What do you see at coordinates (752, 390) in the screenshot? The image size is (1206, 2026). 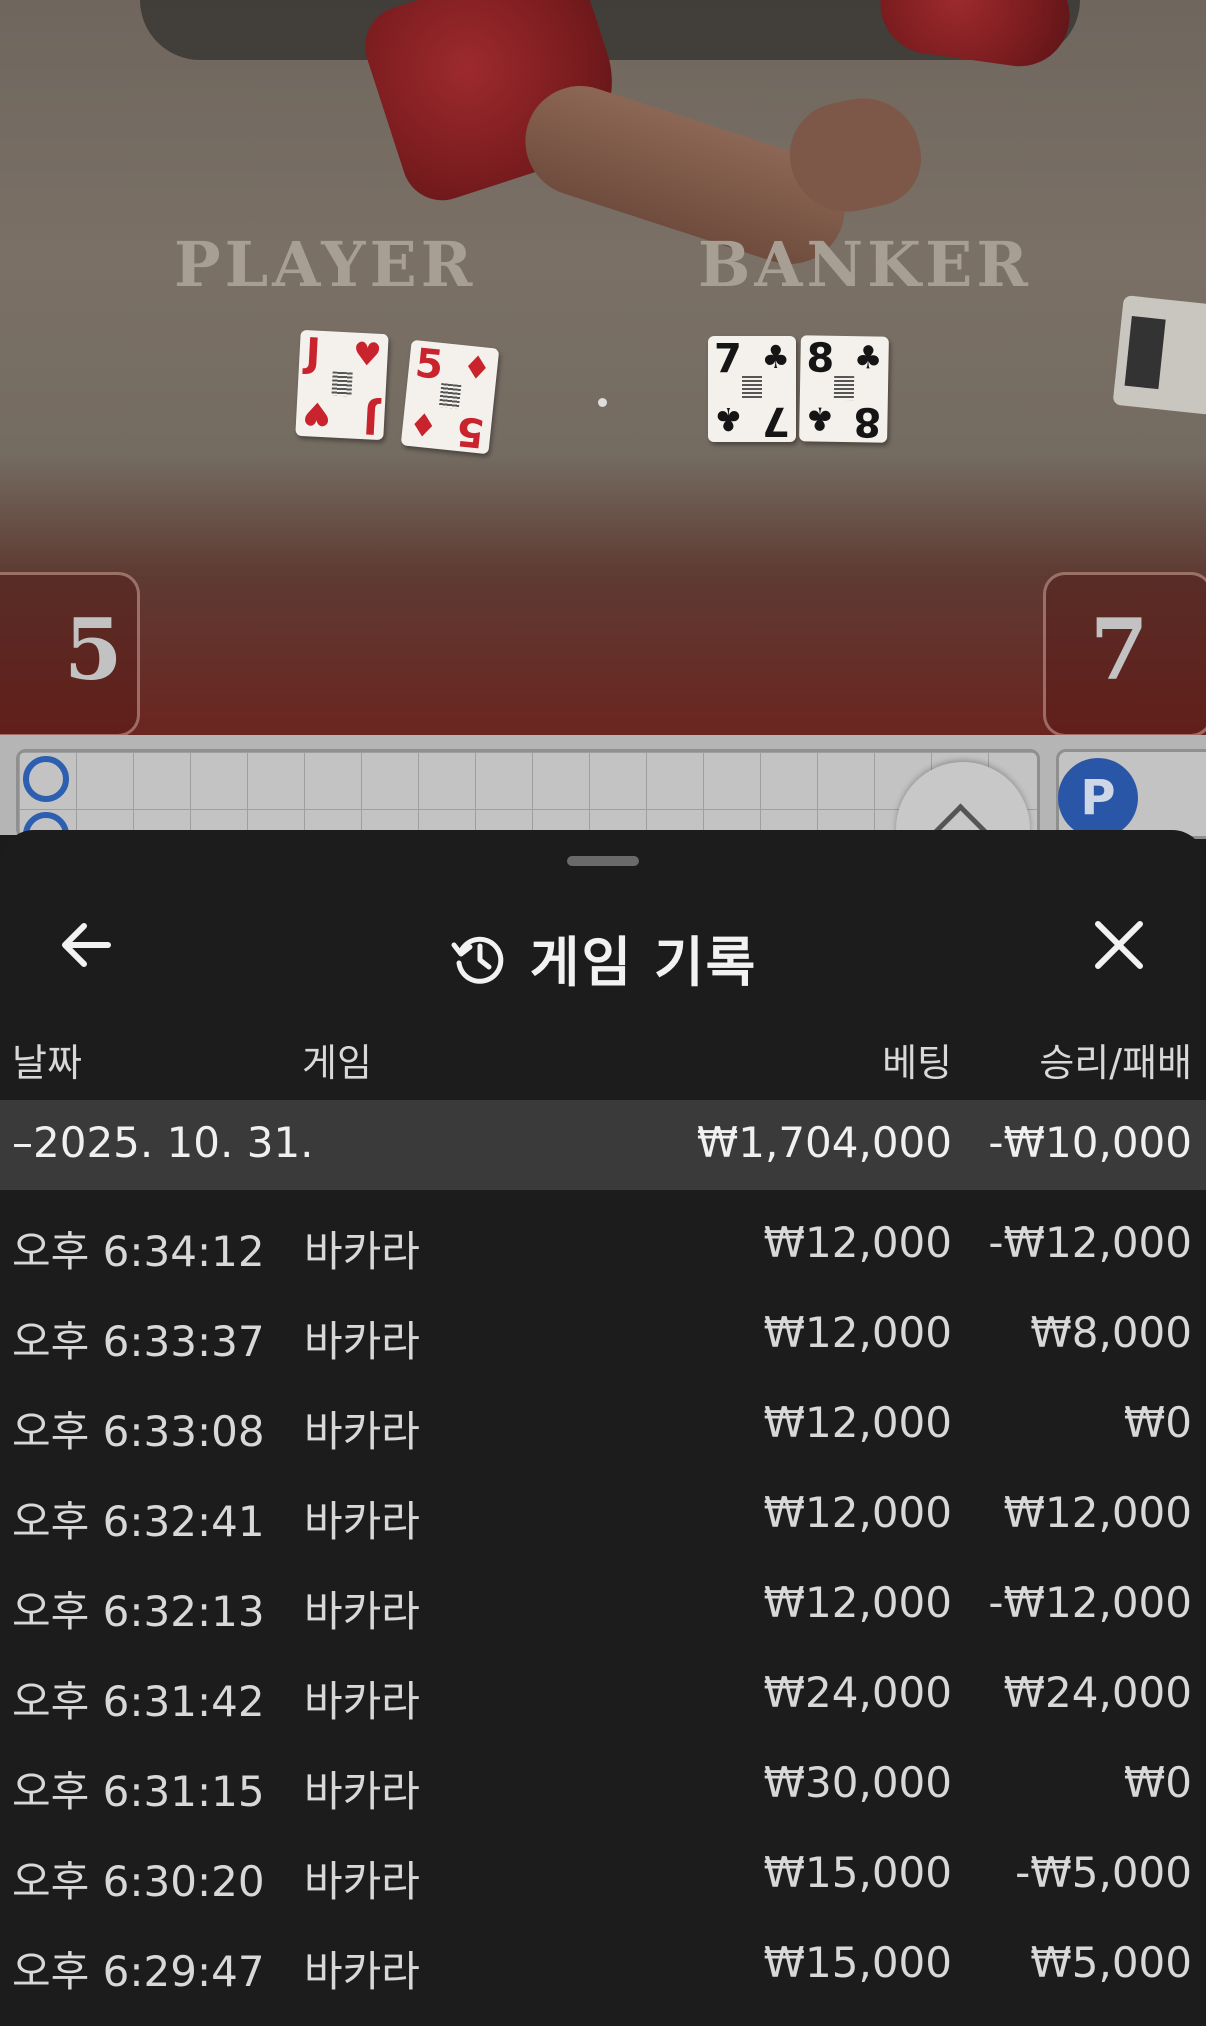 I see `banker-card-1: 7 ♣ 7 ♣` at bounding box center [752, 390].